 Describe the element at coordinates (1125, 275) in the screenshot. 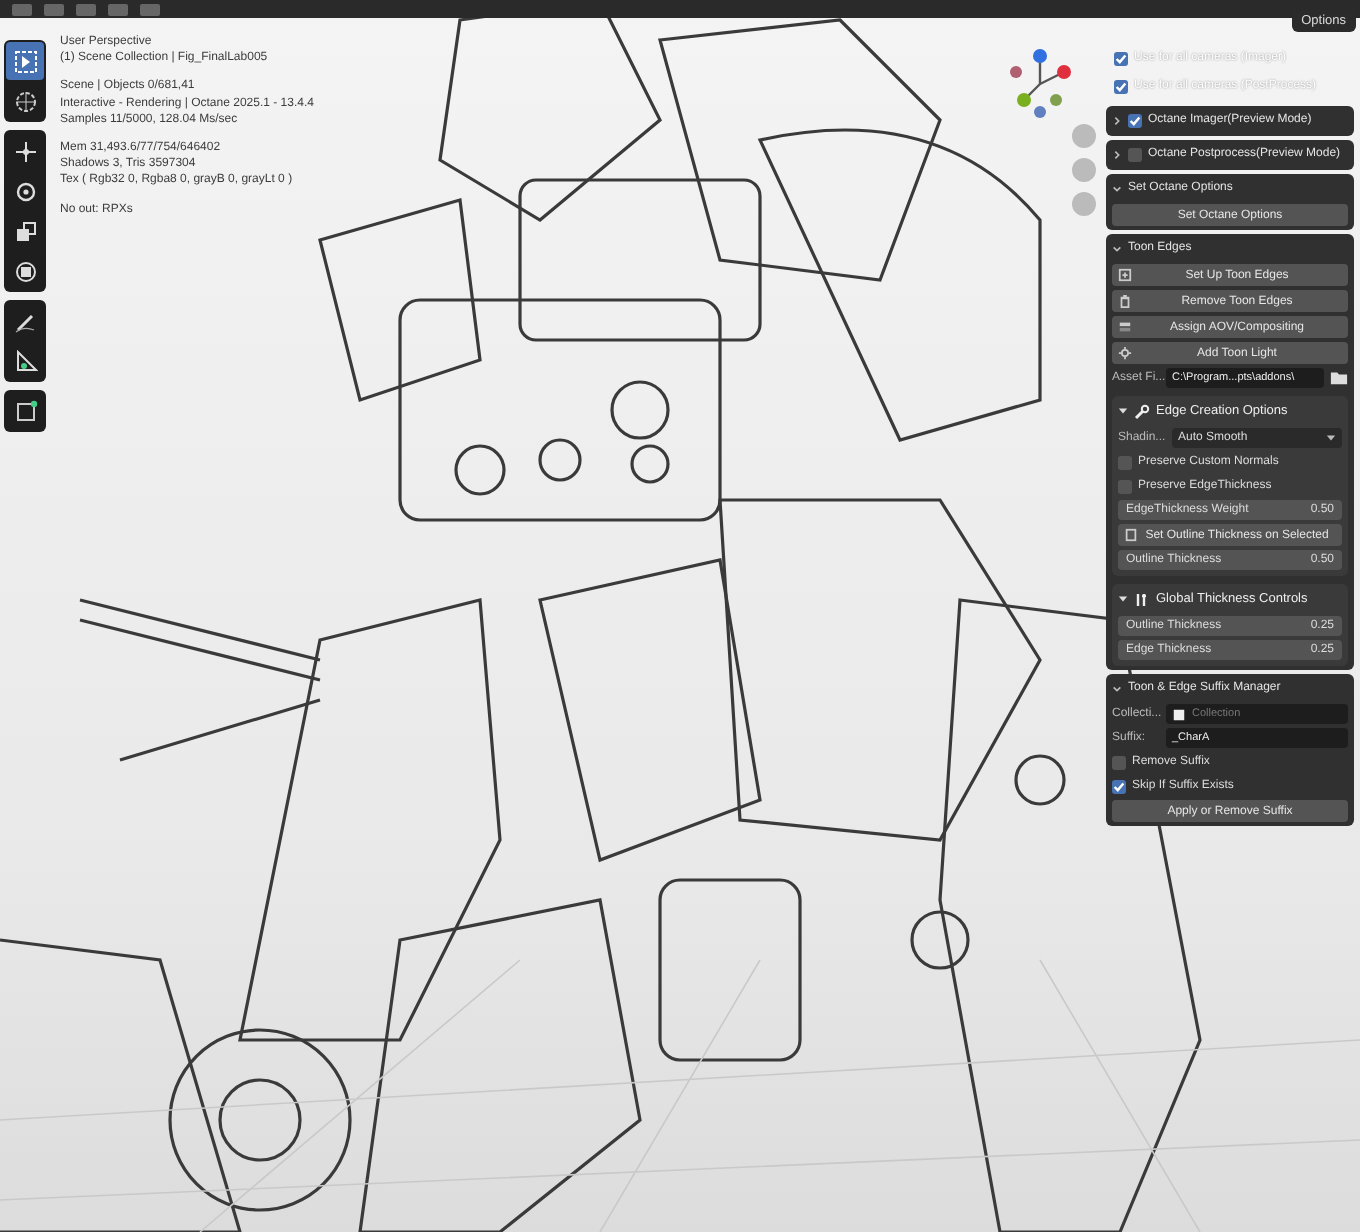

I see `document-plus-icon` at that location.